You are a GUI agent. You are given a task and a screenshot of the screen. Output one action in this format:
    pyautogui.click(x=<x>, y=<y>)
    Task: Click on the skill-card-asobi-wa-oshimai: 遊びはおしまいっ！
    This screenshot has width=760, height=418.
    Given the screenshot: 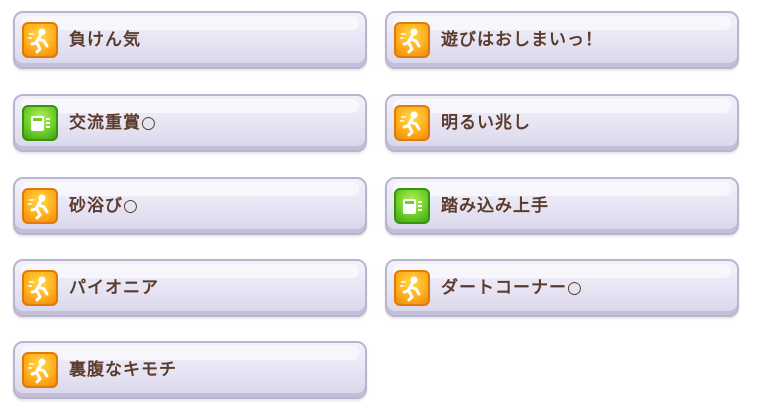 What is the action you would take?
    pyautogui.click(x=562, y=40)
    